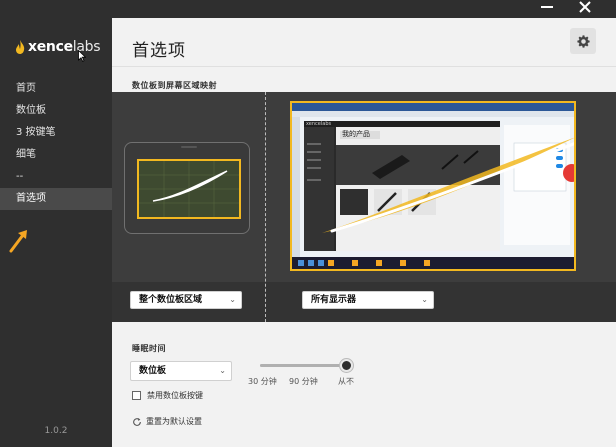  Describe the element at coordinates (159, 51) in the screenshot. I see `page-title: 首选项` at that location.